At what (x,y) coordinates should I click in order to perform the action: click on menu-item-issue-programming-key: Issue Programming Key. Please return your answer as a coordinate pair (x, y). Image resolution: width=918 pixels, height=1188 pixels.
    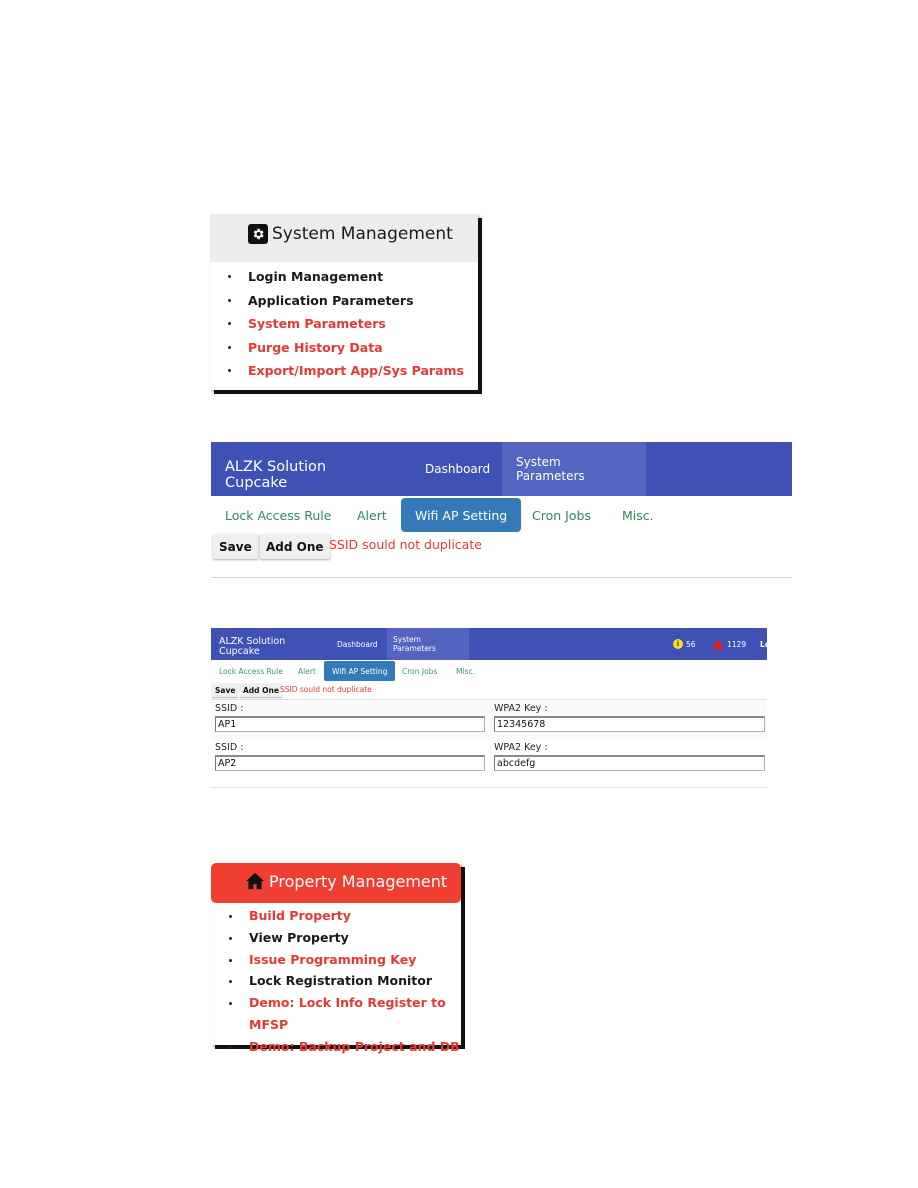
    Looking at the image, I should click on (336, 960).